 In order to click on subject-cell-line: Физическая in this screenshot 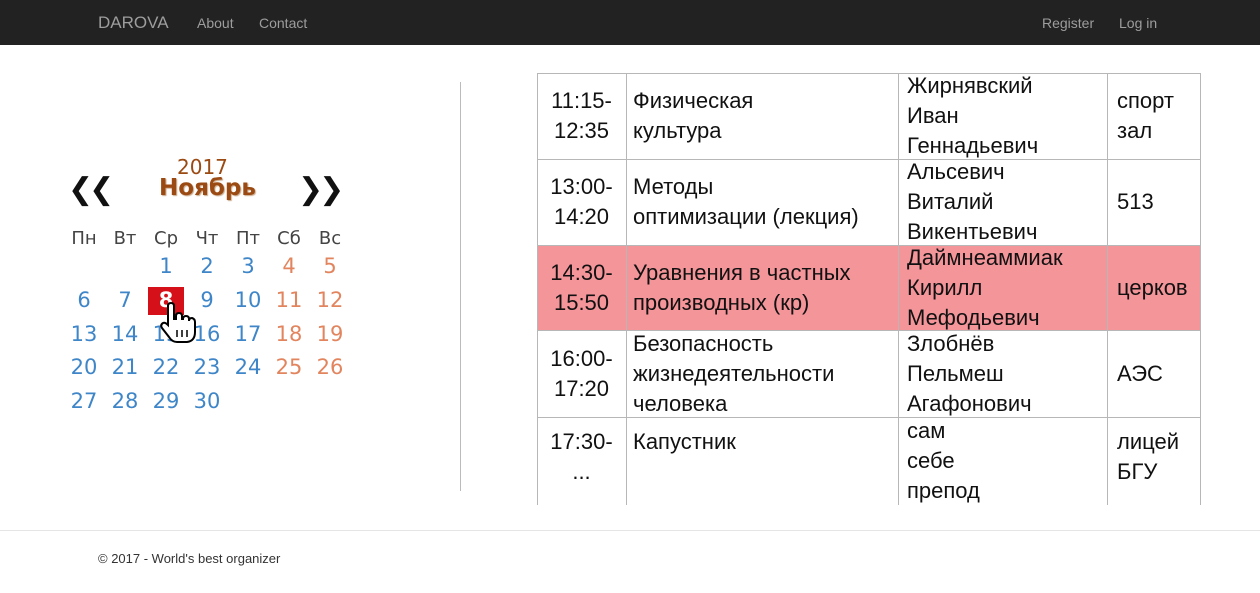, I will do `click(693, 100)`.